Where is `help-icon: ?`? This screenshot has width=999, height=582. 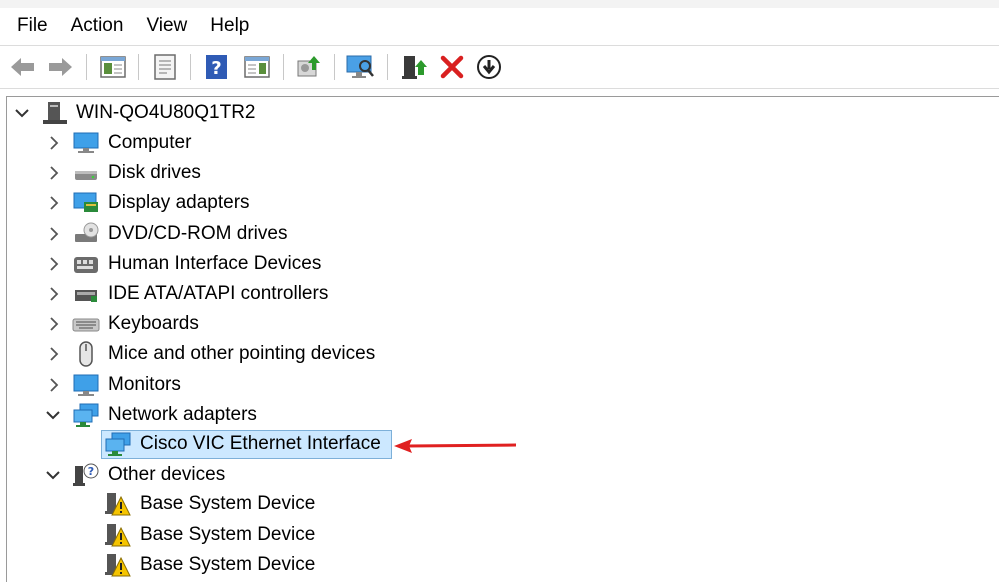
help-icon: ? is located at coordinates (217, 67).